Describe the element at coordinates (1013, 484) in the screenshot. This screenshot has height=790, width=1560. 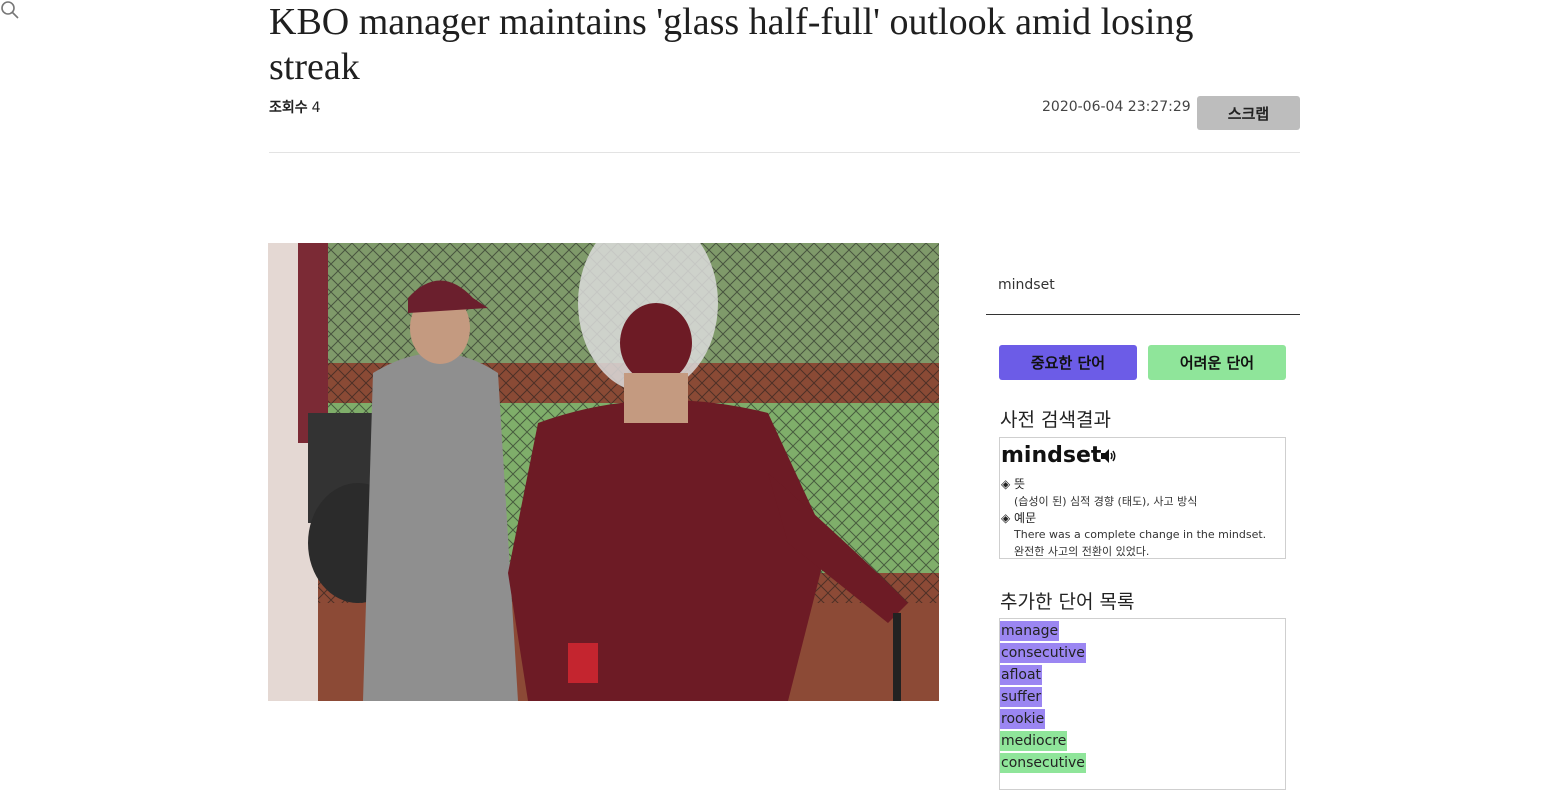
I see `meaning-label: ◈ 뜻` at that location.